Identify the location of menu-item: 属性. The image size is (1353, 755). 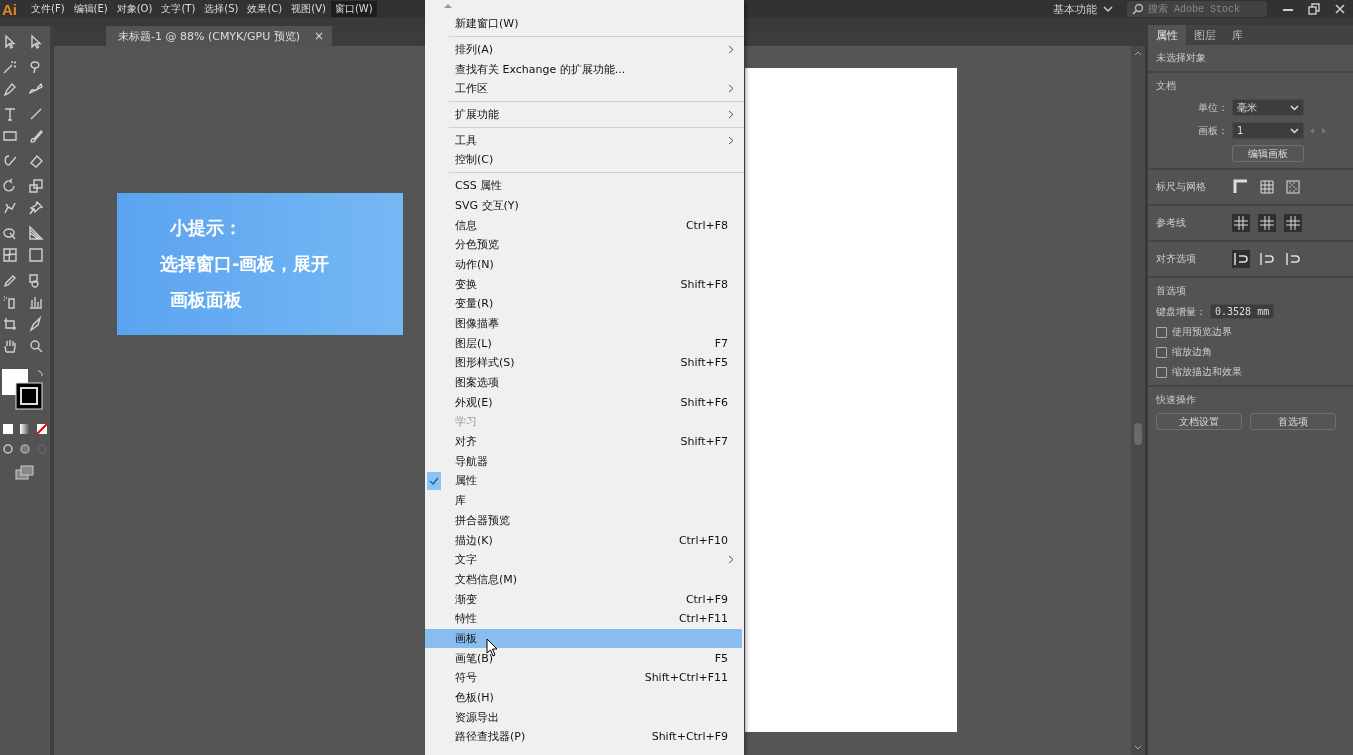
(584, 481).